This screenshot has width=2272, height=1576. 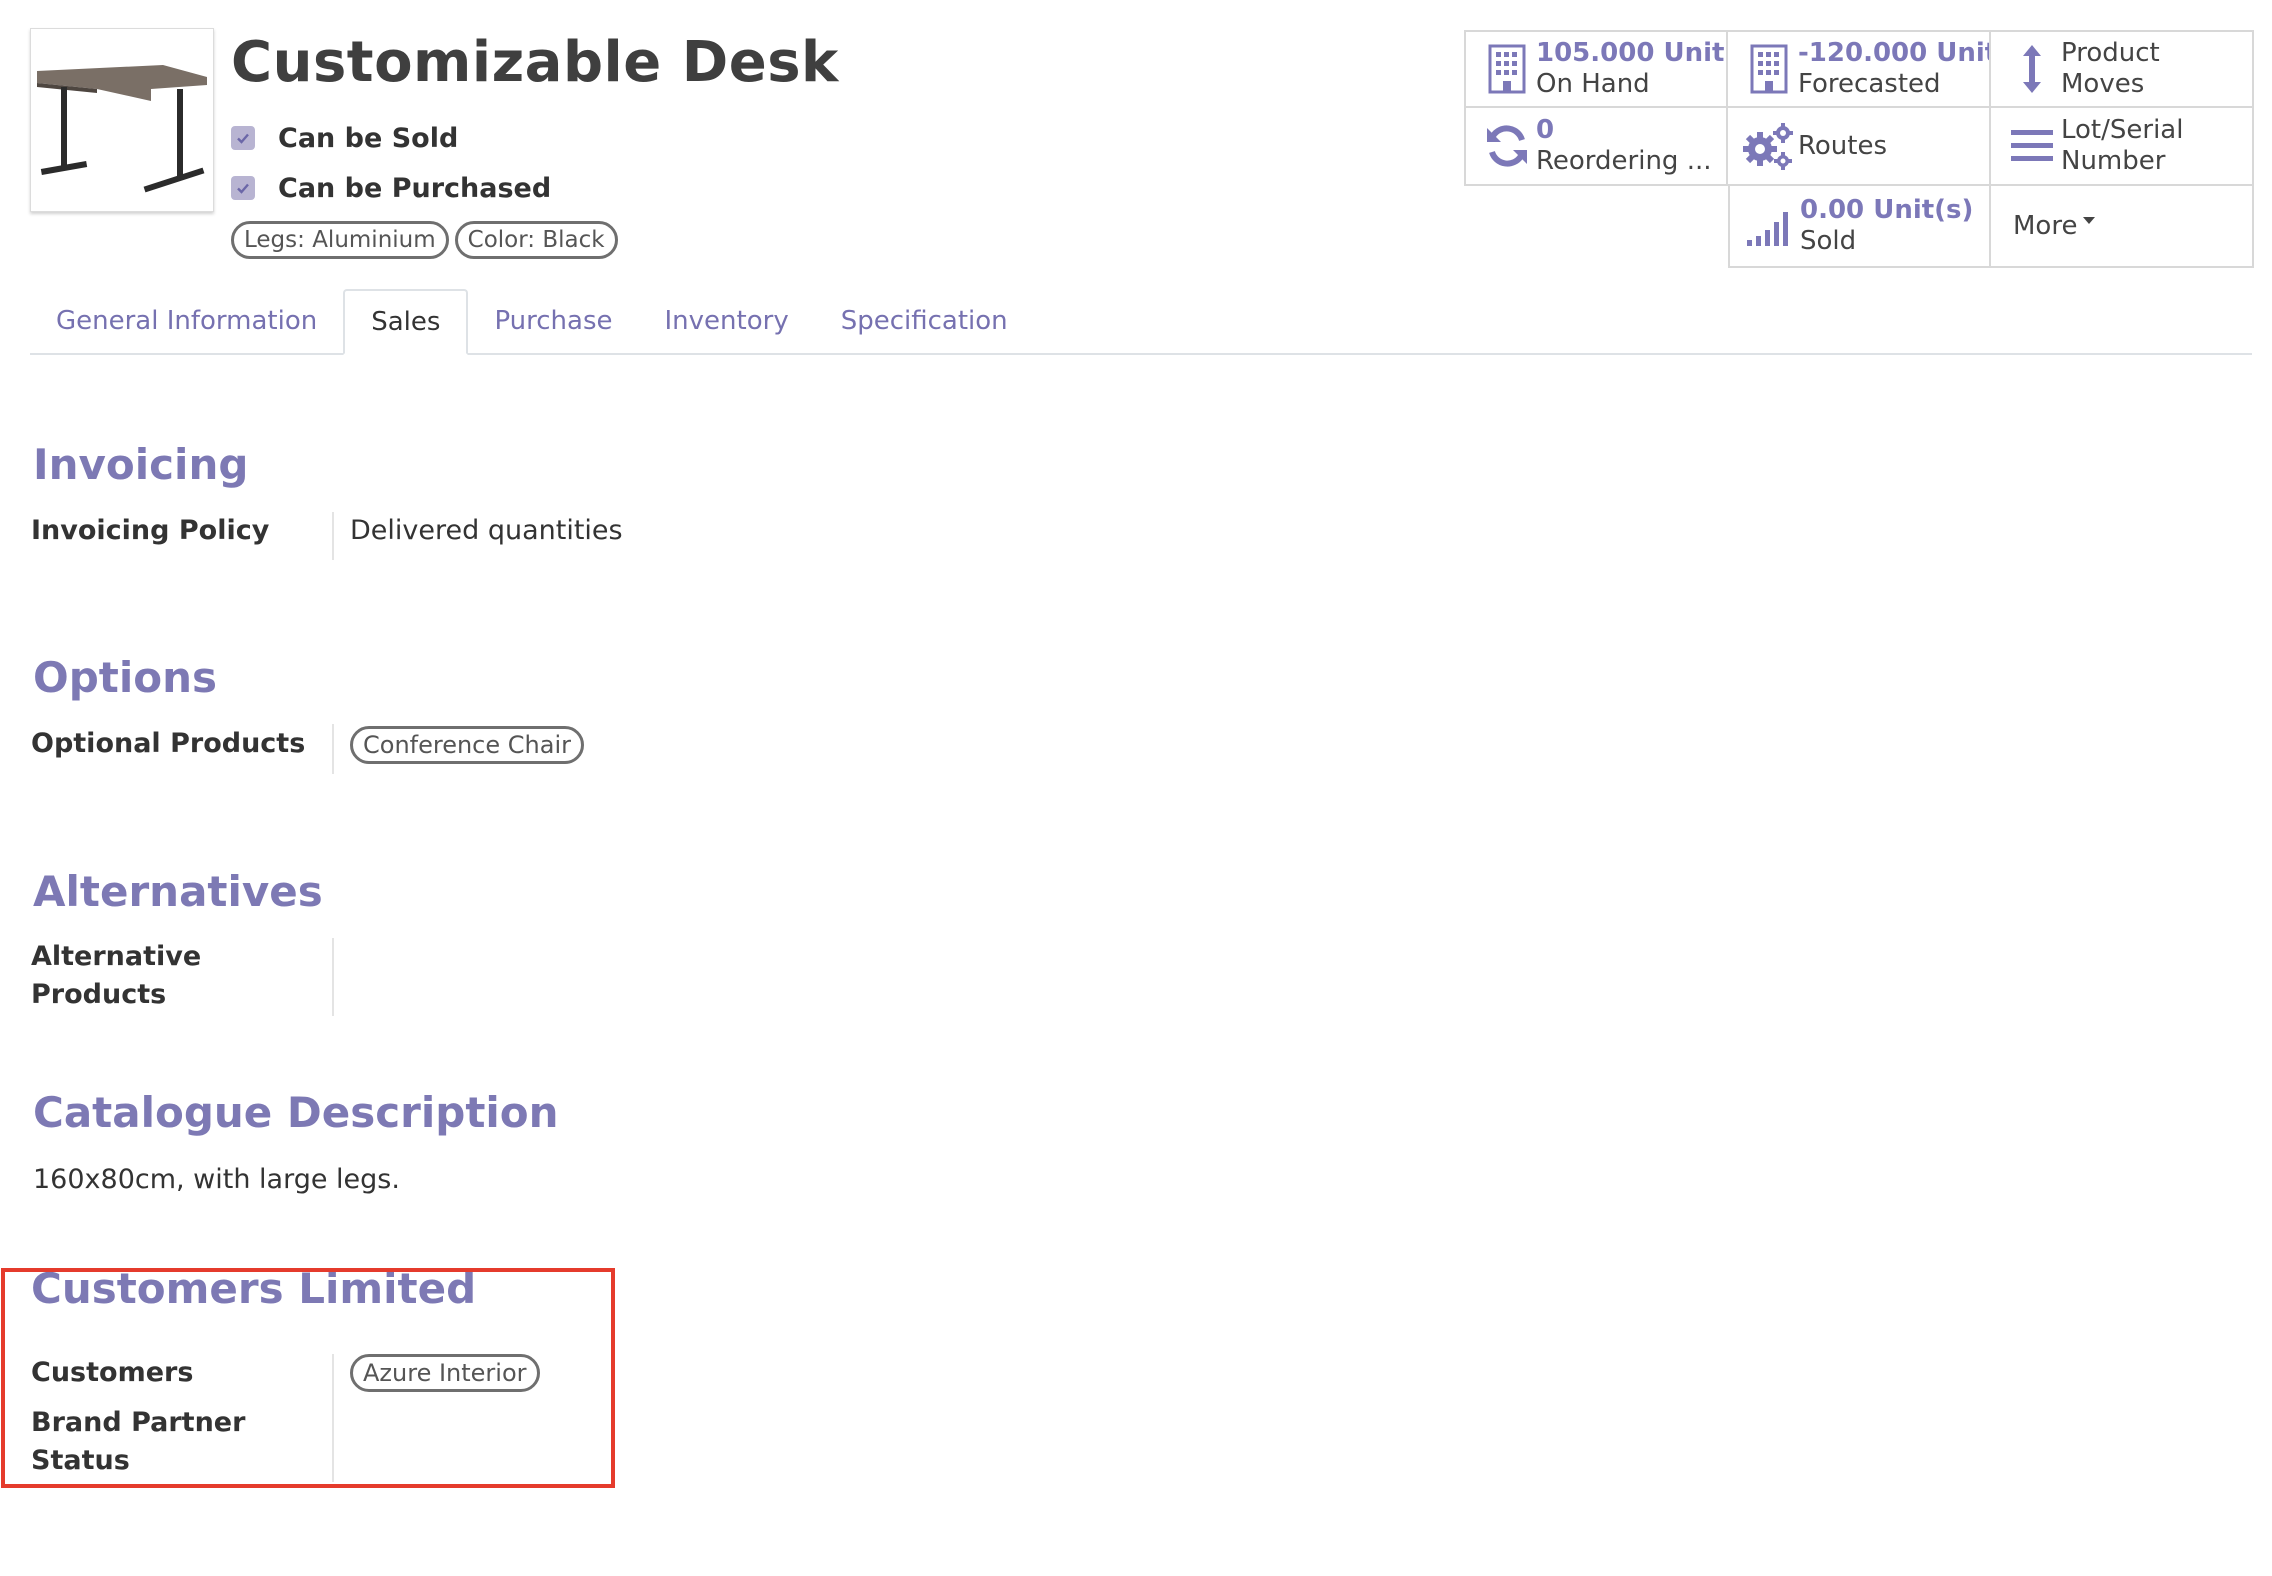 I want to click on highlight-box, so click(x=308, y=1378).